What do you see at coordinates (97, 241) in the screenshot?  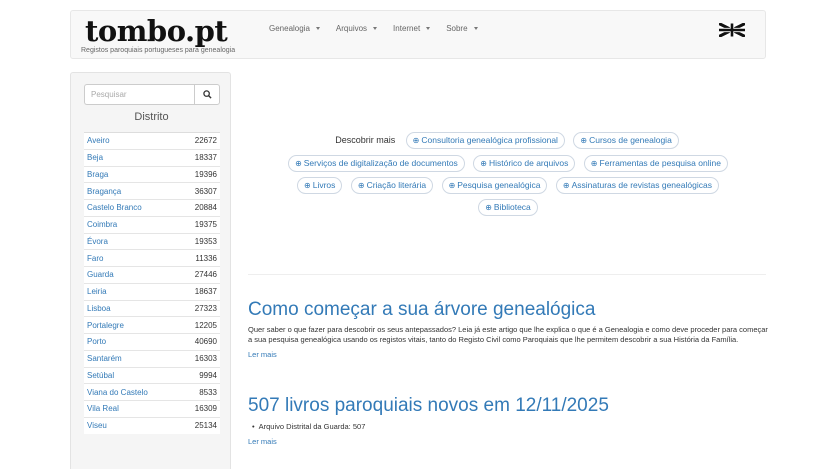 I see `district-name: Évora` at bounding box center [97, 241].